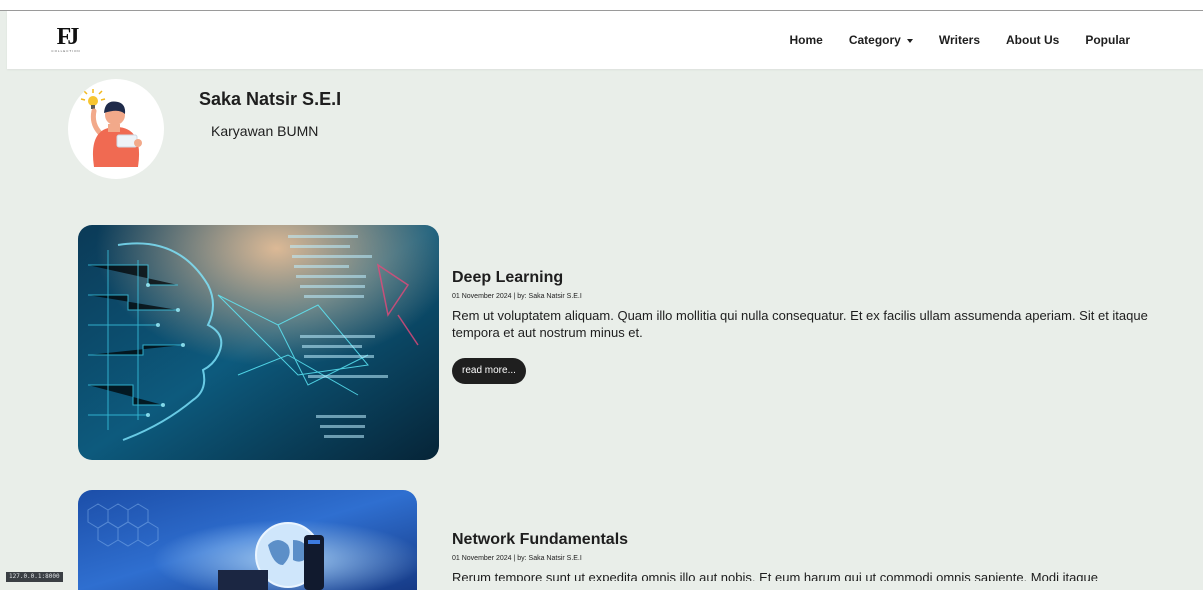 This screenshot has height=590, width=1203. I want to click on browser-top-edge, so click(601, 5).